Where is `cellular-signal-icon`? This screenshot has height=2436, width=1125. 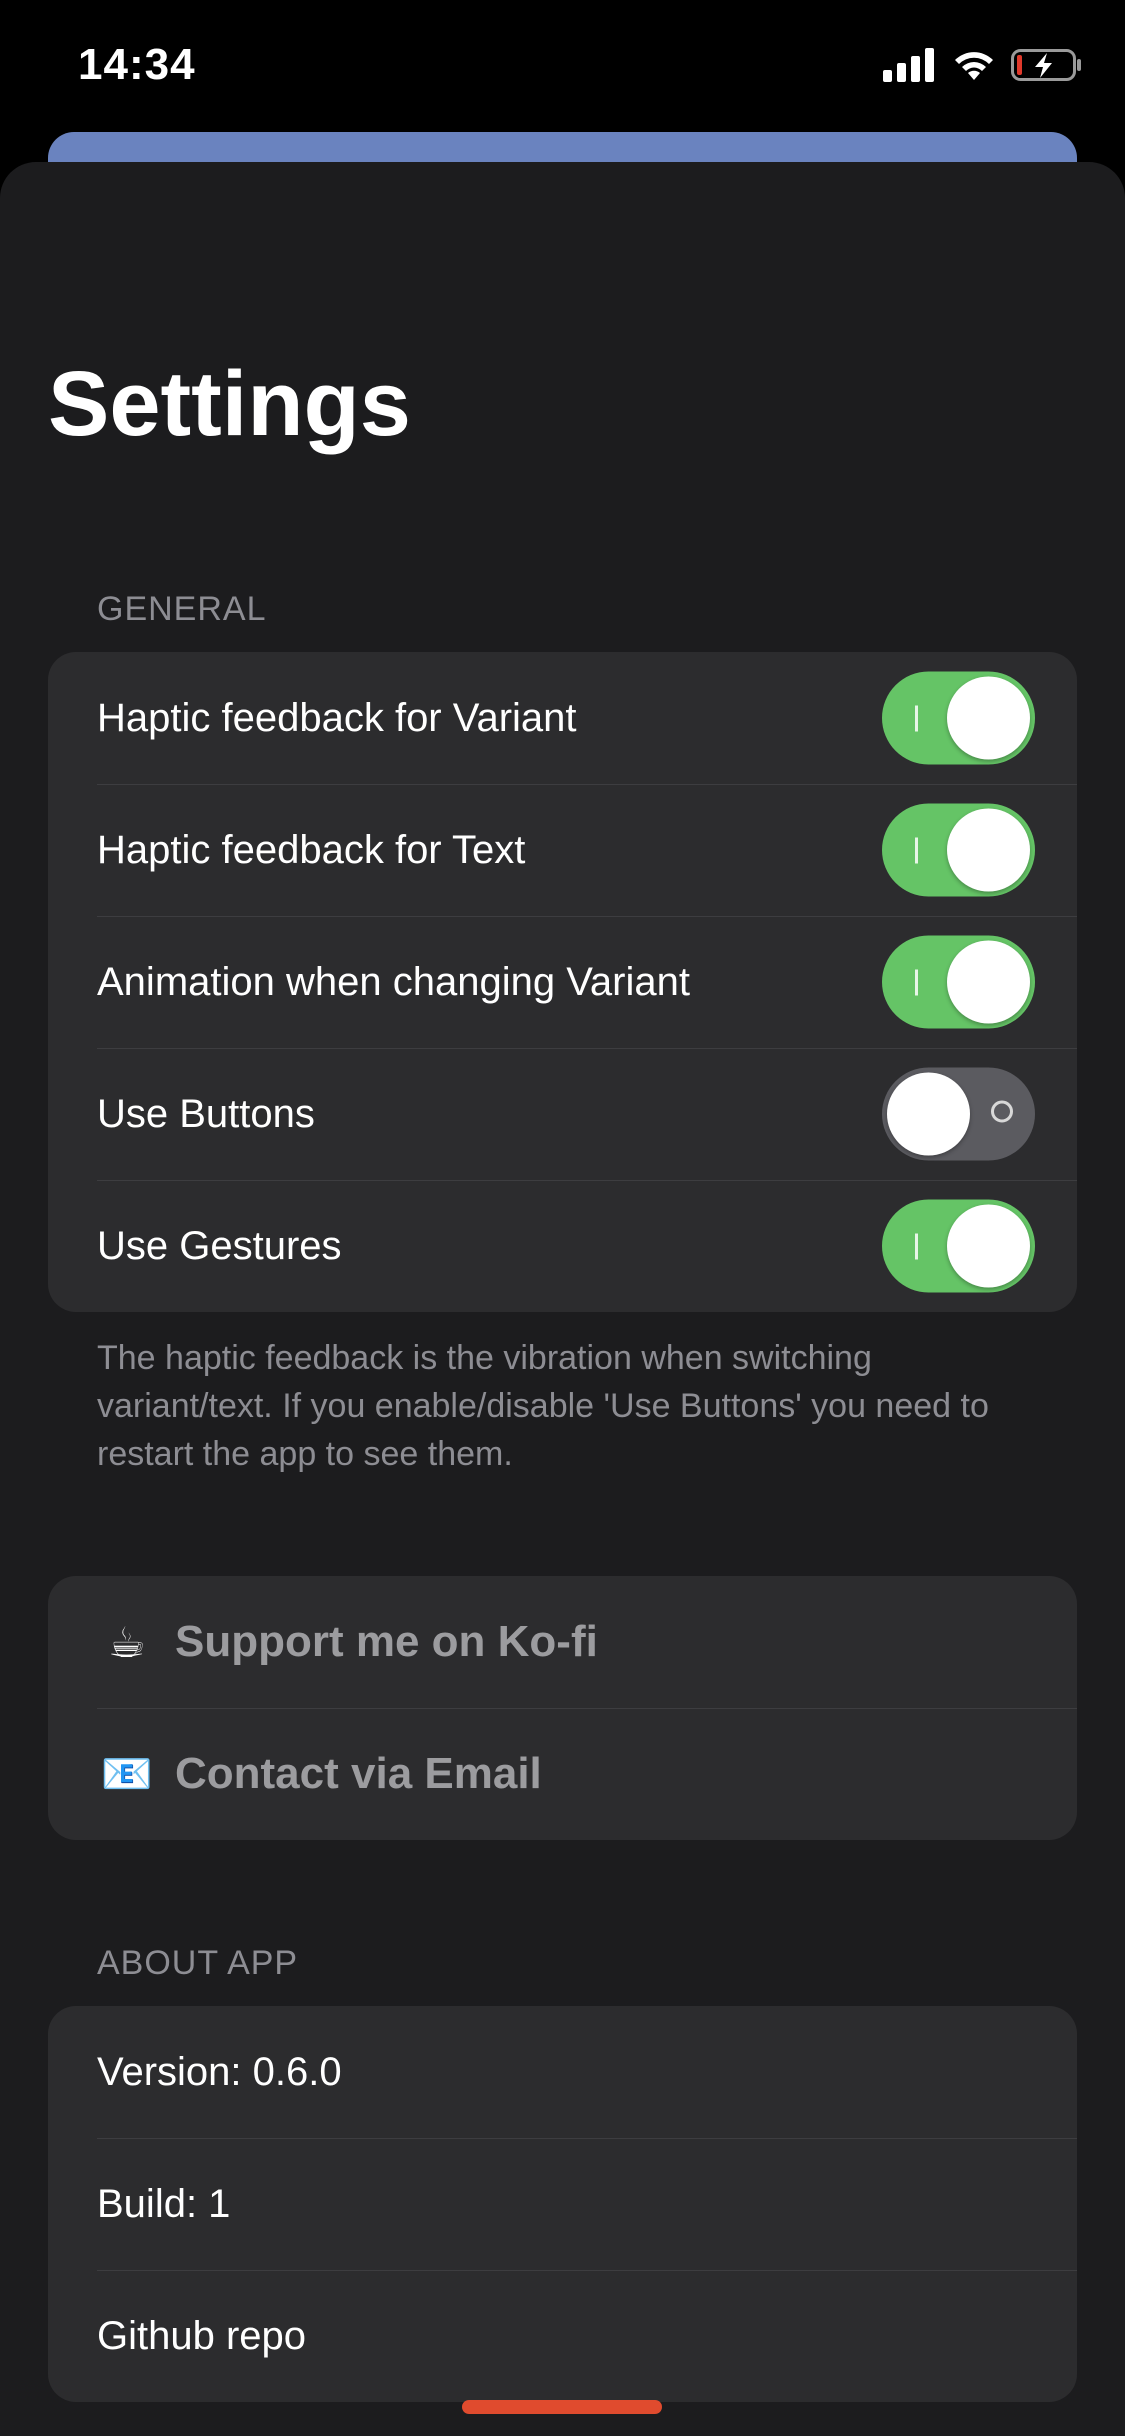 cellular-signal-icon is located at coordinates (908, 65).